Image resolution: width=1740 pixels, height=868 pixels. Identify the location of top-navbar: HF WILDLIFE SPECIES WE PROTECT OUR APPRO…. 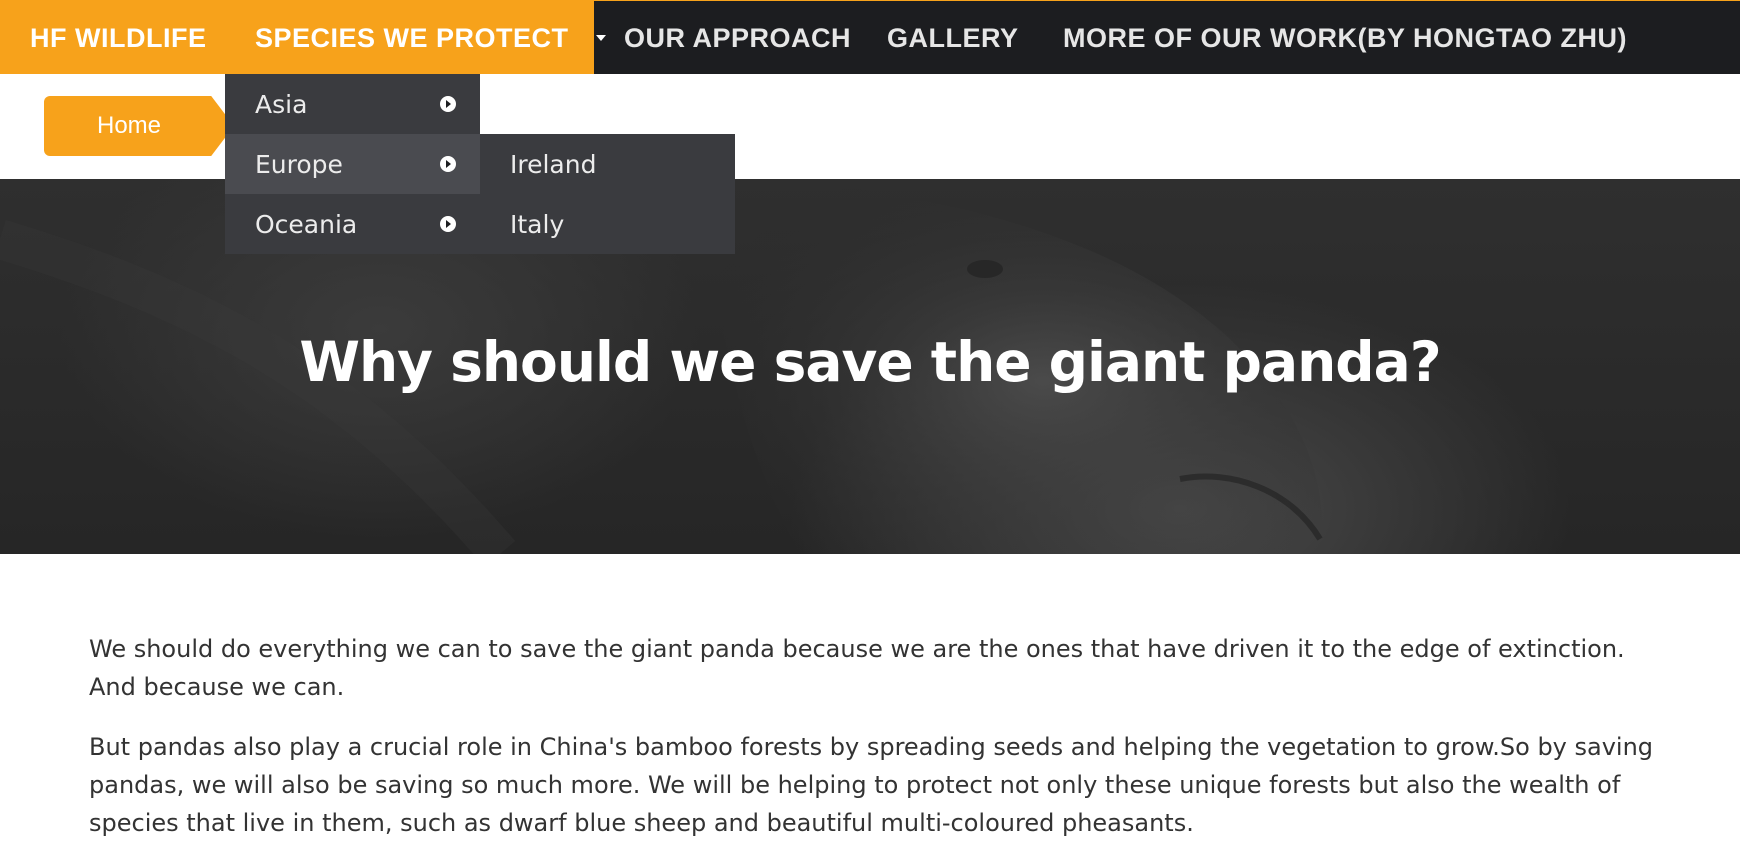
(870, 37).